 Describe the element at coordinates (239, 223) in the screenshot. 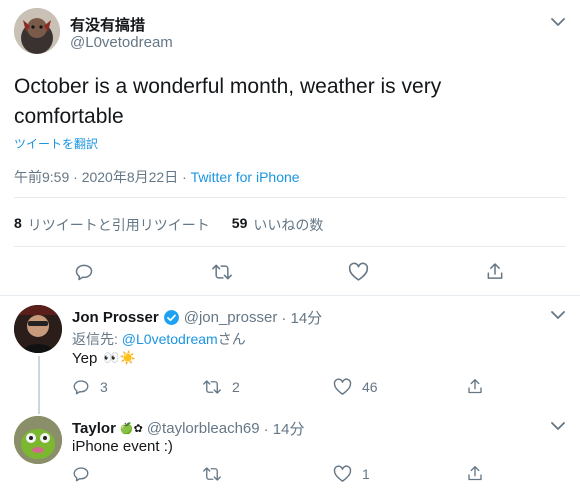

I see `like-count: 59` at that location.